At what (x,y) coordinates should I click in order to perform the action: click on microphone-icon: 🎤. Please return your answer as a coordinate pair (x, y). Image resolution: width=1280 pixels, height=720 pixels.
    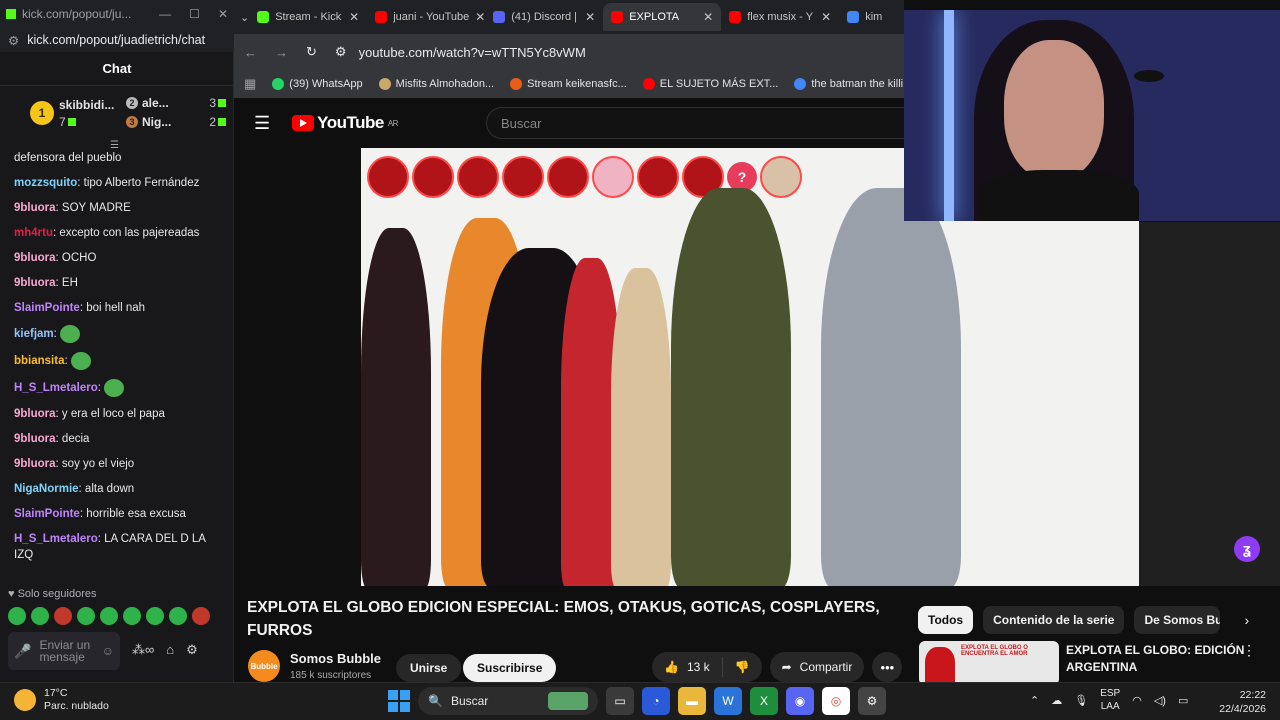
    Looking at the image, I should click on (22, 651).